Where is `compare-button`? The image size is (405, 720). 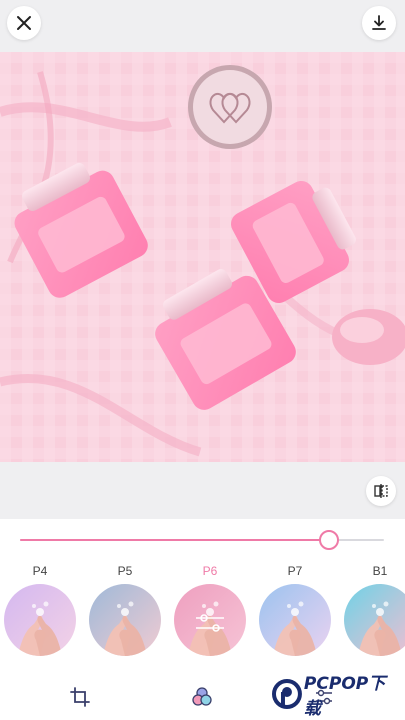
compare-button is located at coordinates (381, 491).